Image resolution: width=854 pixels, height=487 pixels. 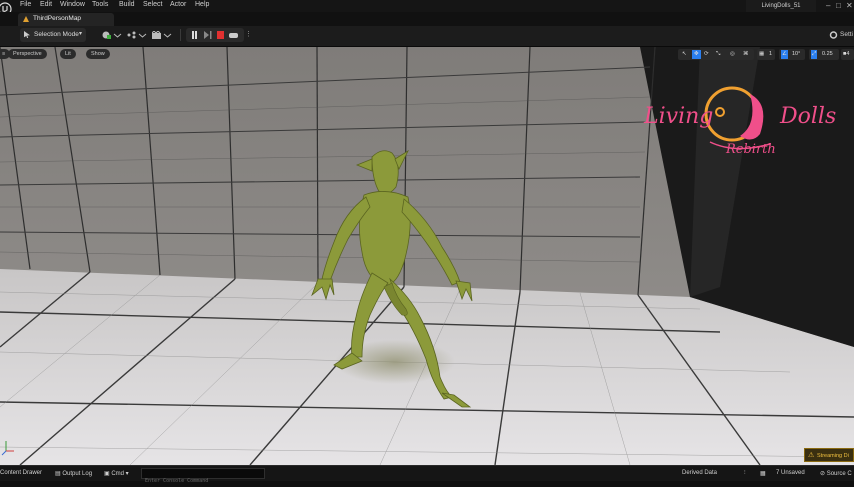 I want to click on notifications-icon: ⫶, so click(x=745, y=473).